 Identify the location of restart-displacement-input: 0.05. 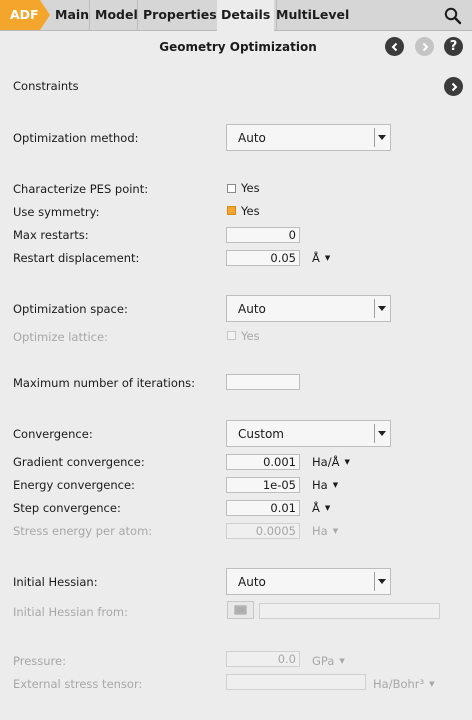
(263, 258).